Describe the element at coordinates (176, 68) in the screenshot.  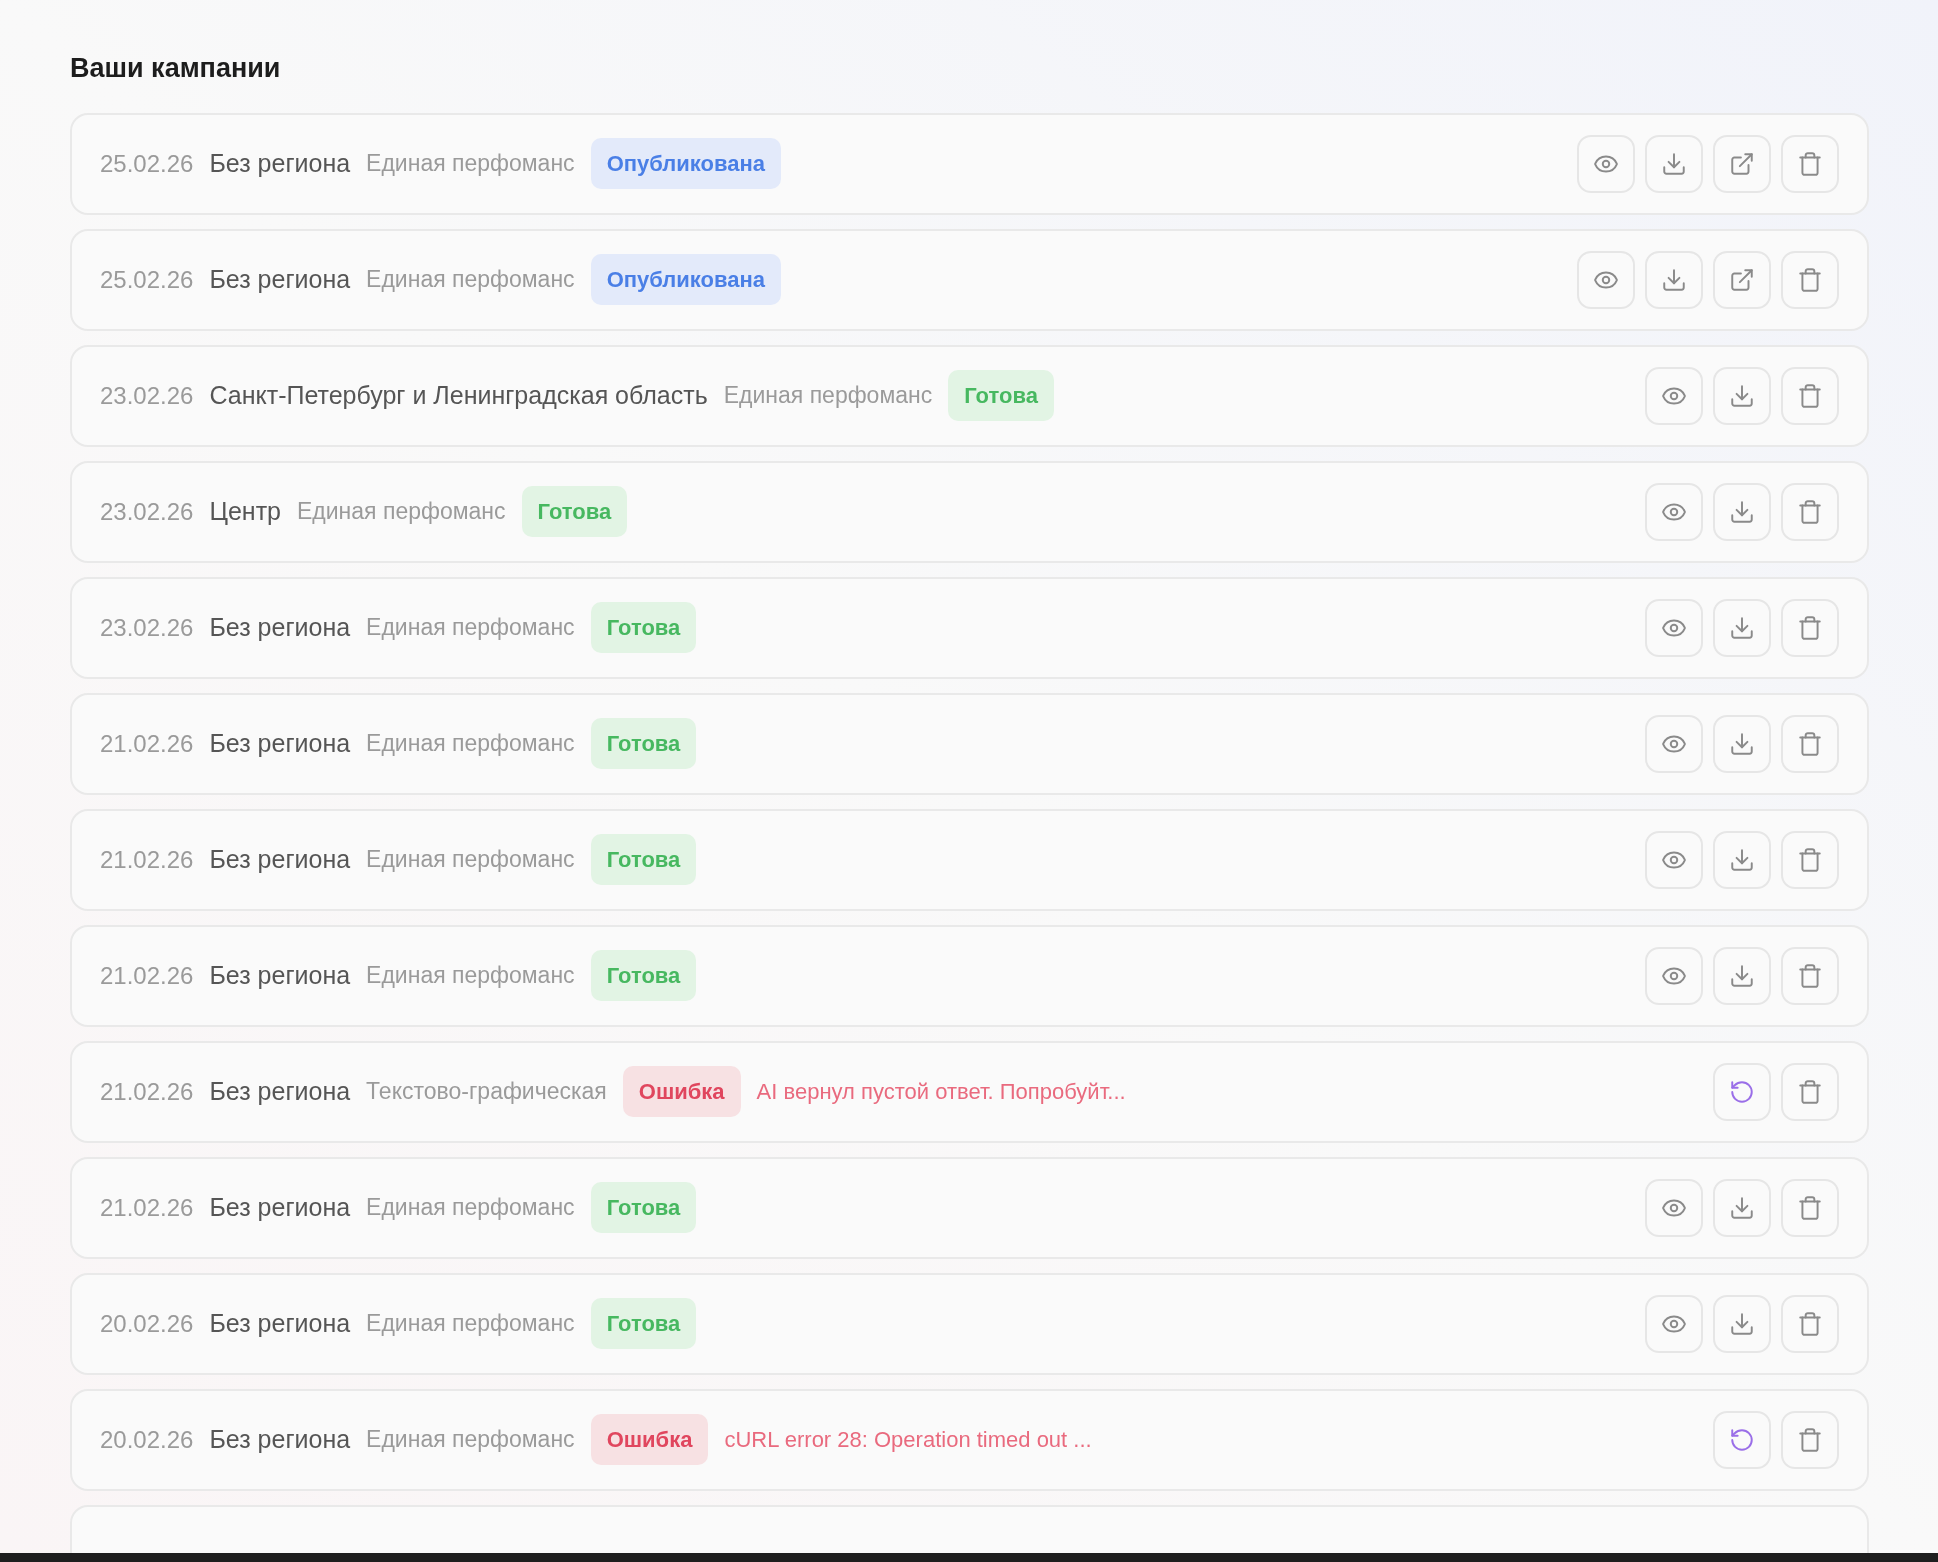
I see `page-title: Ваши кампании` at that location.